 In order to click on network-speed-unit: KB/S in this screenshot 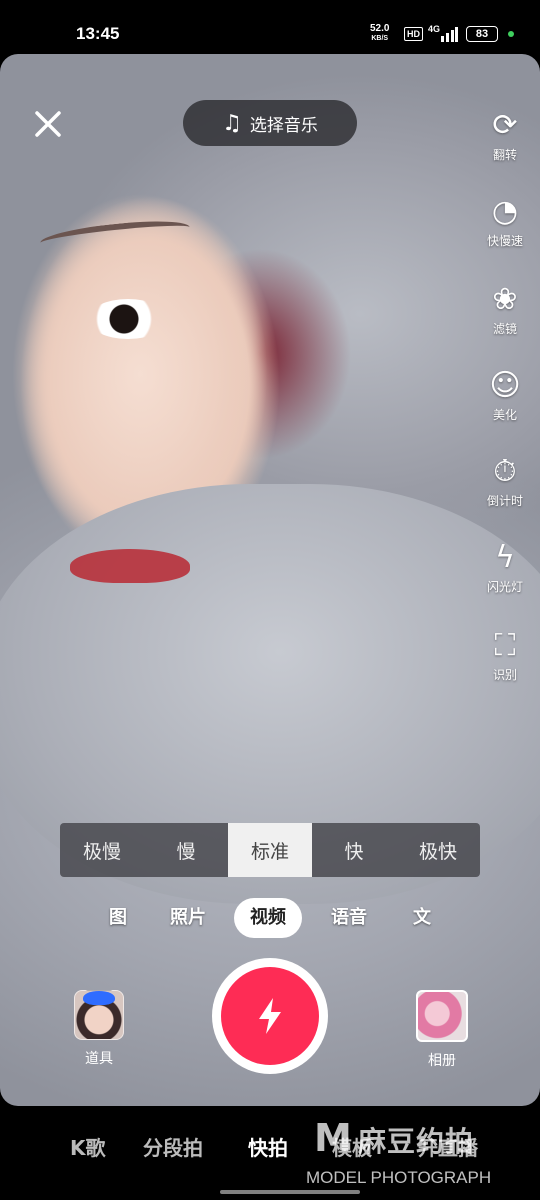, I will do `click(380, 38)`.